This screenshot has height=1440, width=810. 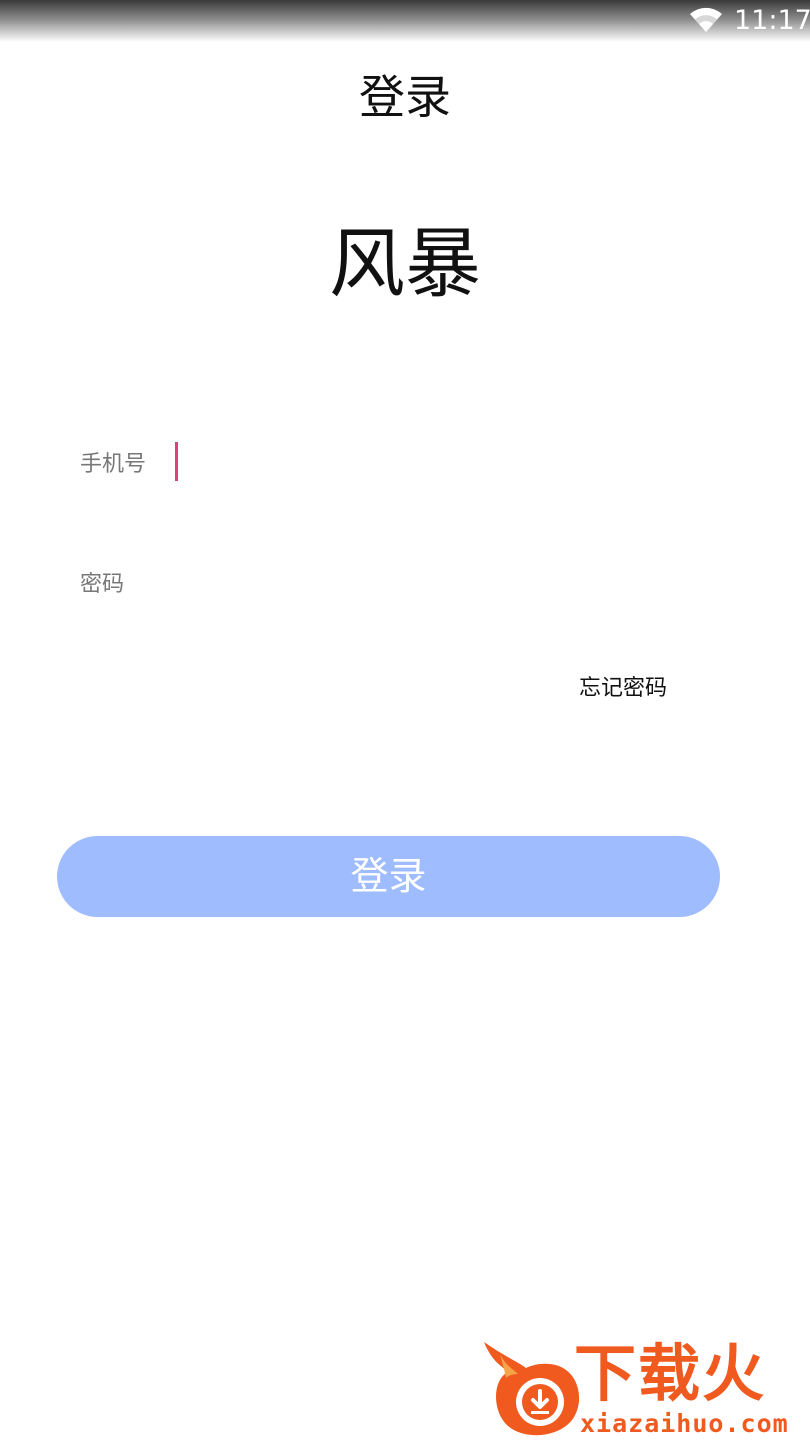 I want to click on status-time: 11:17, so click(x=772, y=20).